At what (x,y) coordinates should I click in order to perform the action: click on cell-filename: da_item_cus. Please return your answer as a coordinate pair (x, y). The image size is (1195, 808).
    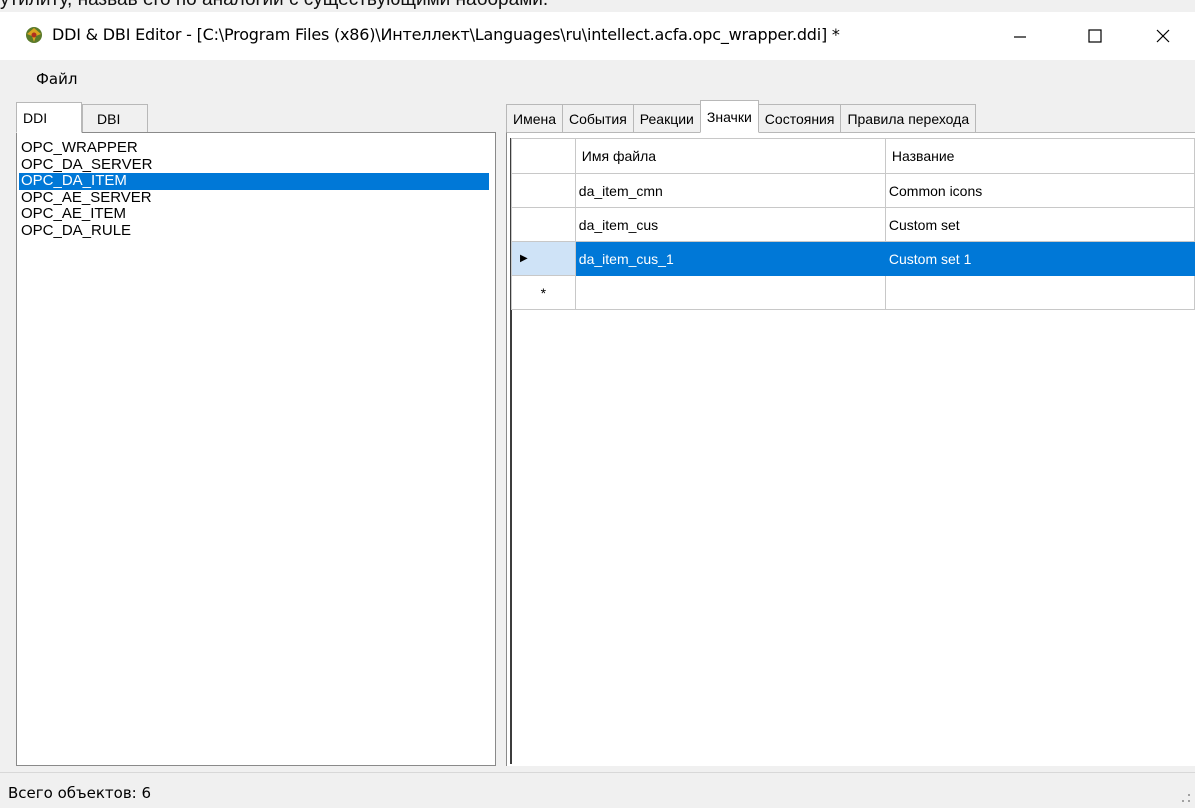
    Looking at the image, I should click on (730, 224).